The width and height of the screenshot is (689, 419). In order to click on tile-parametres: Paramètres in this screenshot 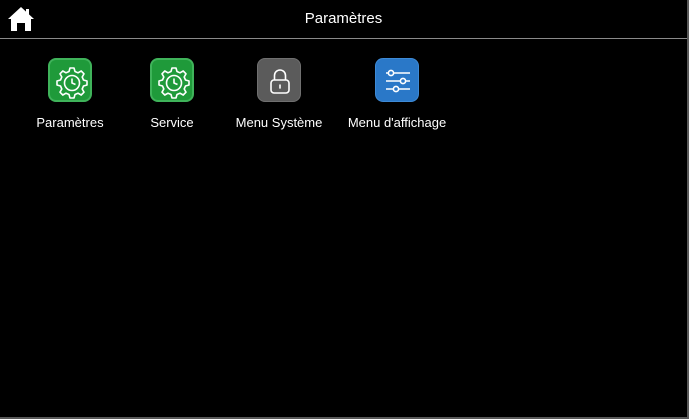, I will do `click(70, 98)`.